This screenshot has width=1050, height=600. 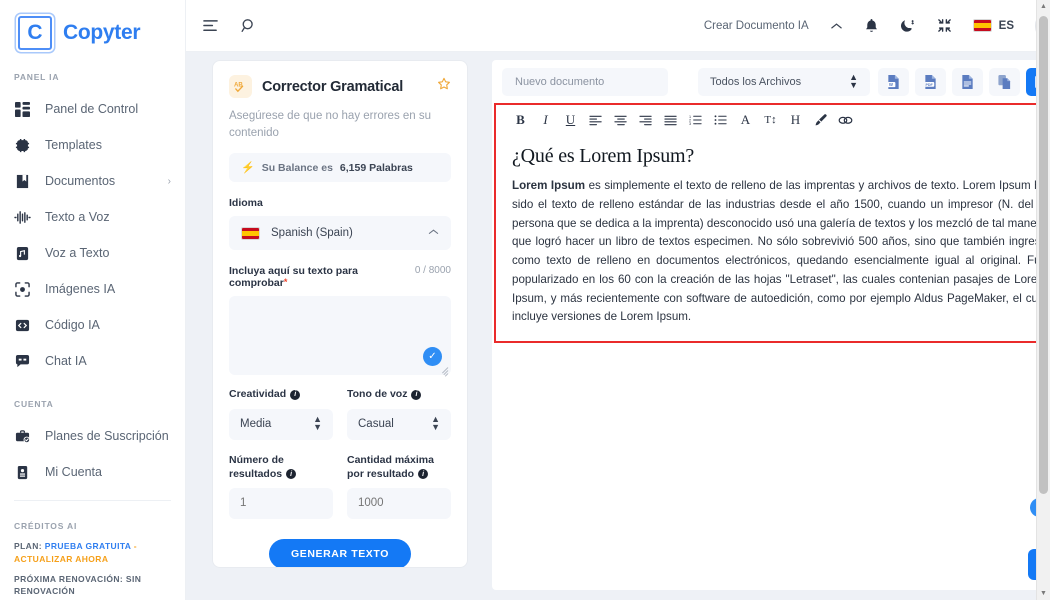 I want to click on sidebar-item-imagenes-ia: Imágenes IA, so click(x=92, y=289).